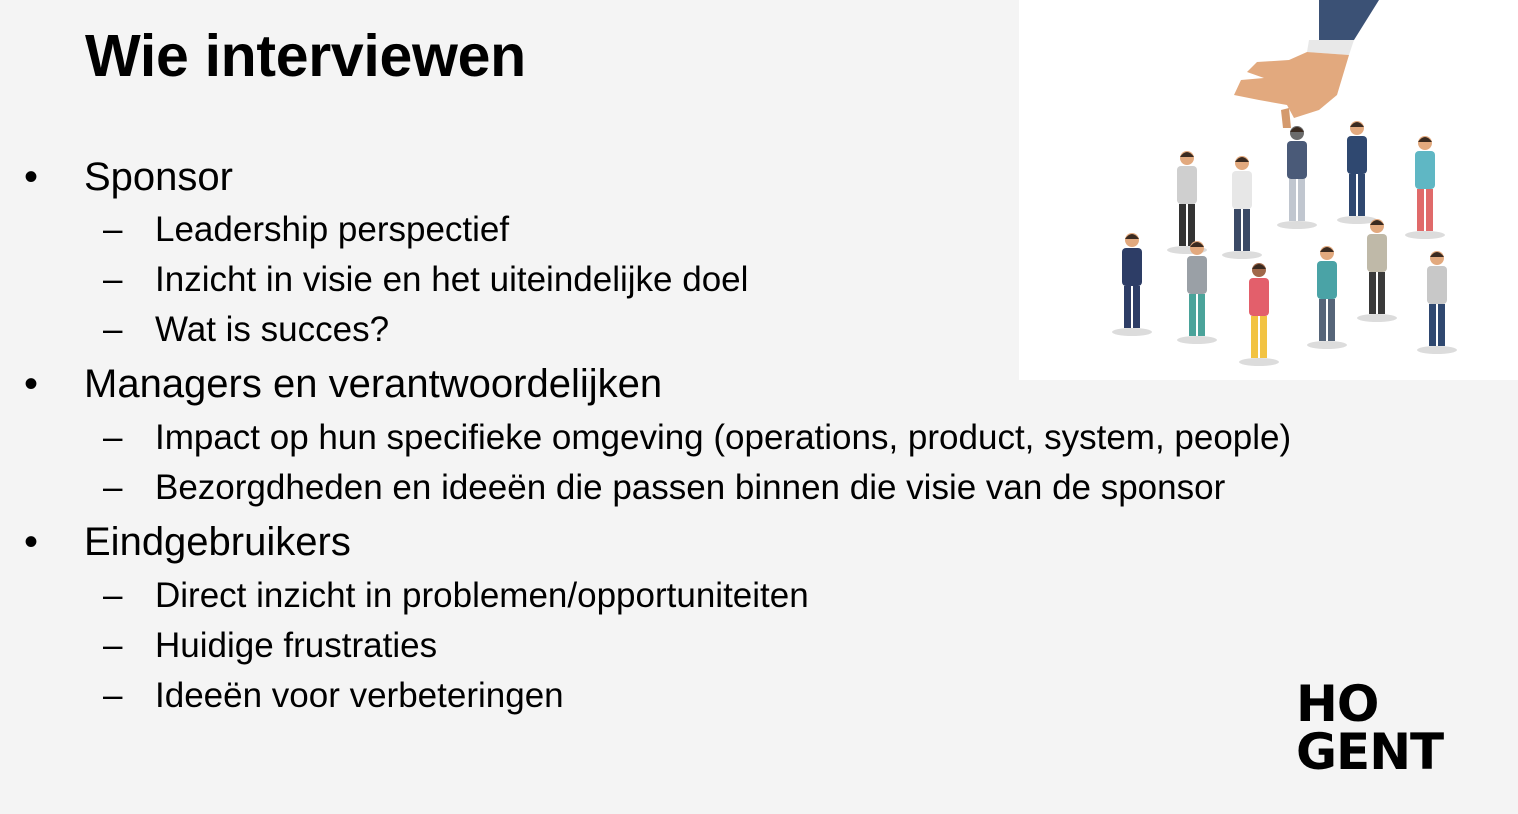  What do you see at coordinates (272, 329) in the screenshot?
I see `sub-item-text: Wat is succes?` at bounding box center [272, 329].